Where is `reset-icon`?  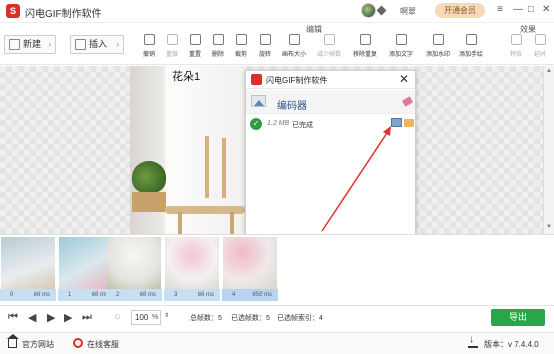 reset-icon is located at coordinates (195, 39).